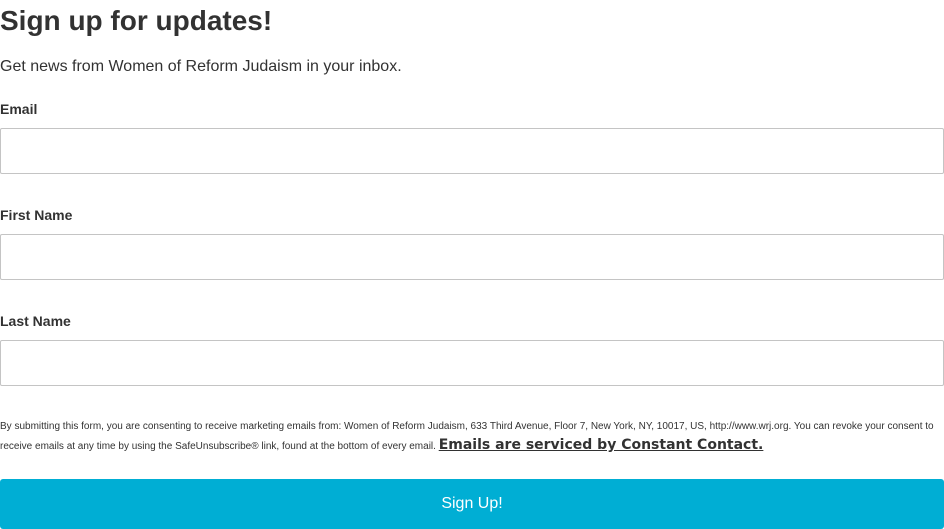  Describe the element at coordinates (601, 445) in the screenshot. I see `constant-contact-link: Emails are serviced by Constant Contact.` at that location.